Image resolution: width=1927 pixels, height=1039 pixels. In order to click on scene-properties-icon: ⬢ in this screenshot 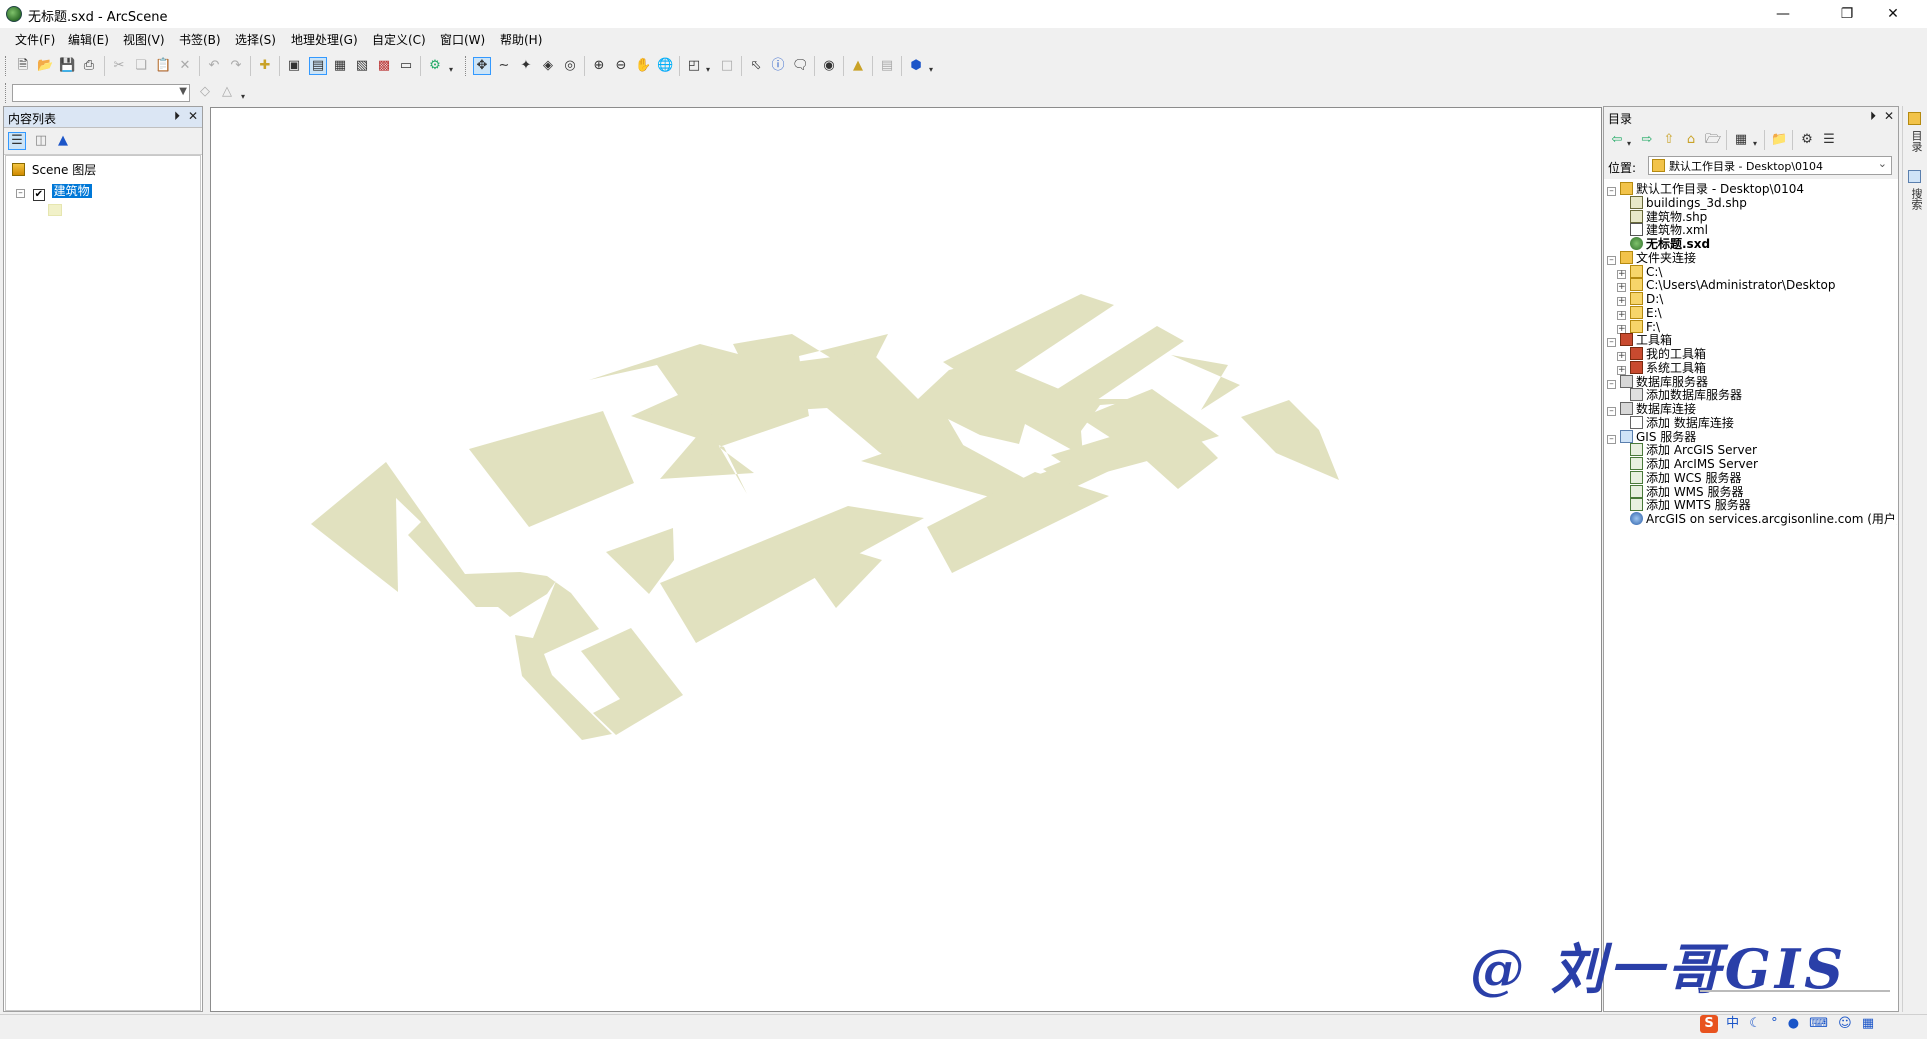, I will do `click(916, 66)`.